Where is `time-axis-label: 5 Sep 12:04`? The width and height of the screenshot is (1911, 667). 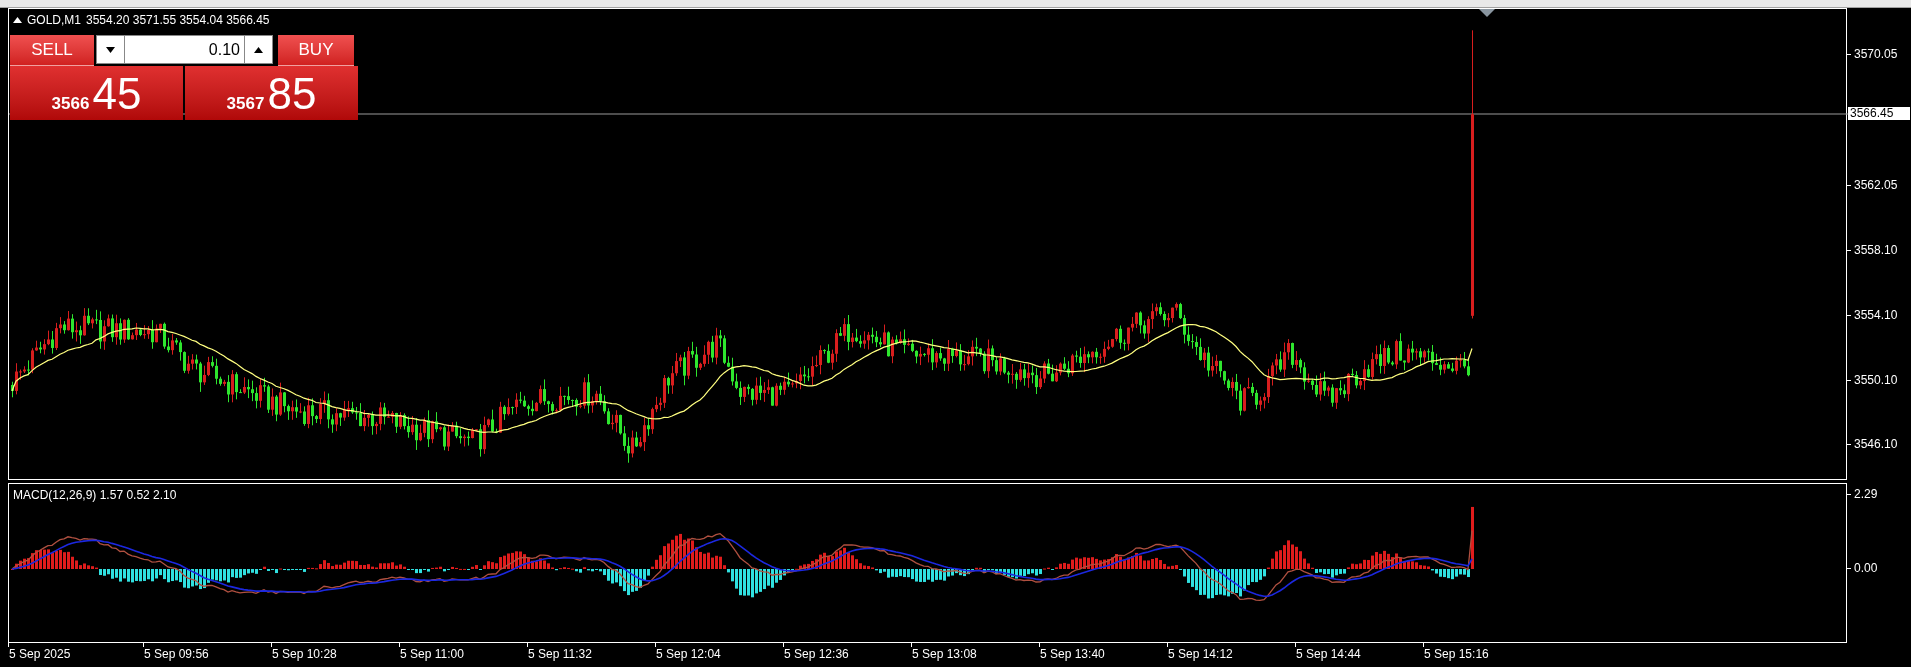
time-axis-label: 5 Sep 12:04 is located at coordinates (688, 654).